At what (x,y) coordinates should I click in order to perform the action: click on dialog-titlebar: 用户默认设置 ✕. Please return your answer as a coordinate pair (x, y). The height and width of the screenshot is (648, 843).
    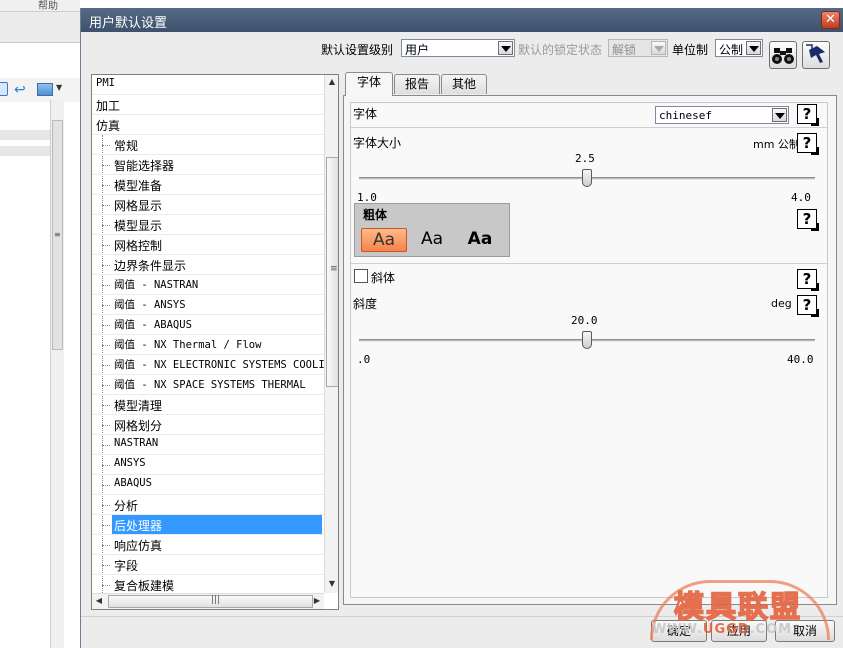
    Looking at the image, I should click on (462, 20).